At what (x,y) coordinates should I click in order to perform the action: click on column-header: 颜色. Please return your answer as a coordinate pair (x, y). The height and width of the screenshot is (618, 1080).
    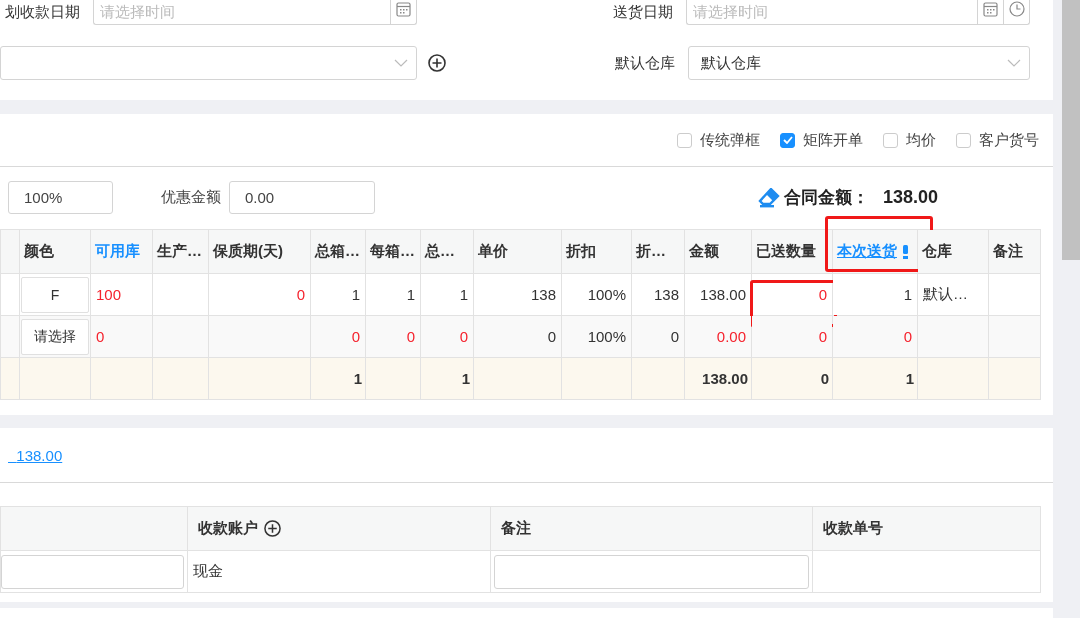
    Looking at the image, I should click on (39, 250).